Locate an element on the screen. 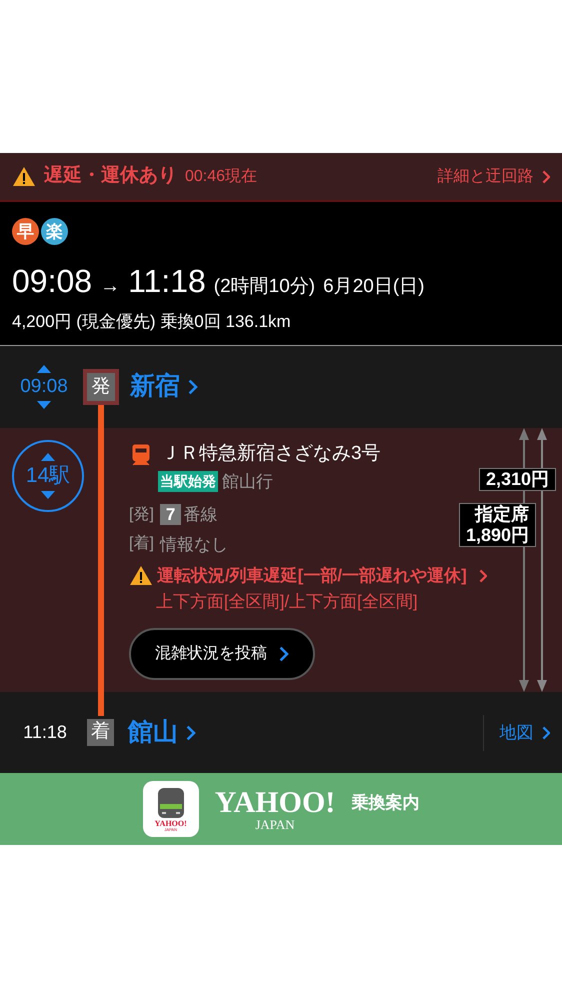  origin-badge: 当駅始発 is located at coordinates (188, 481).